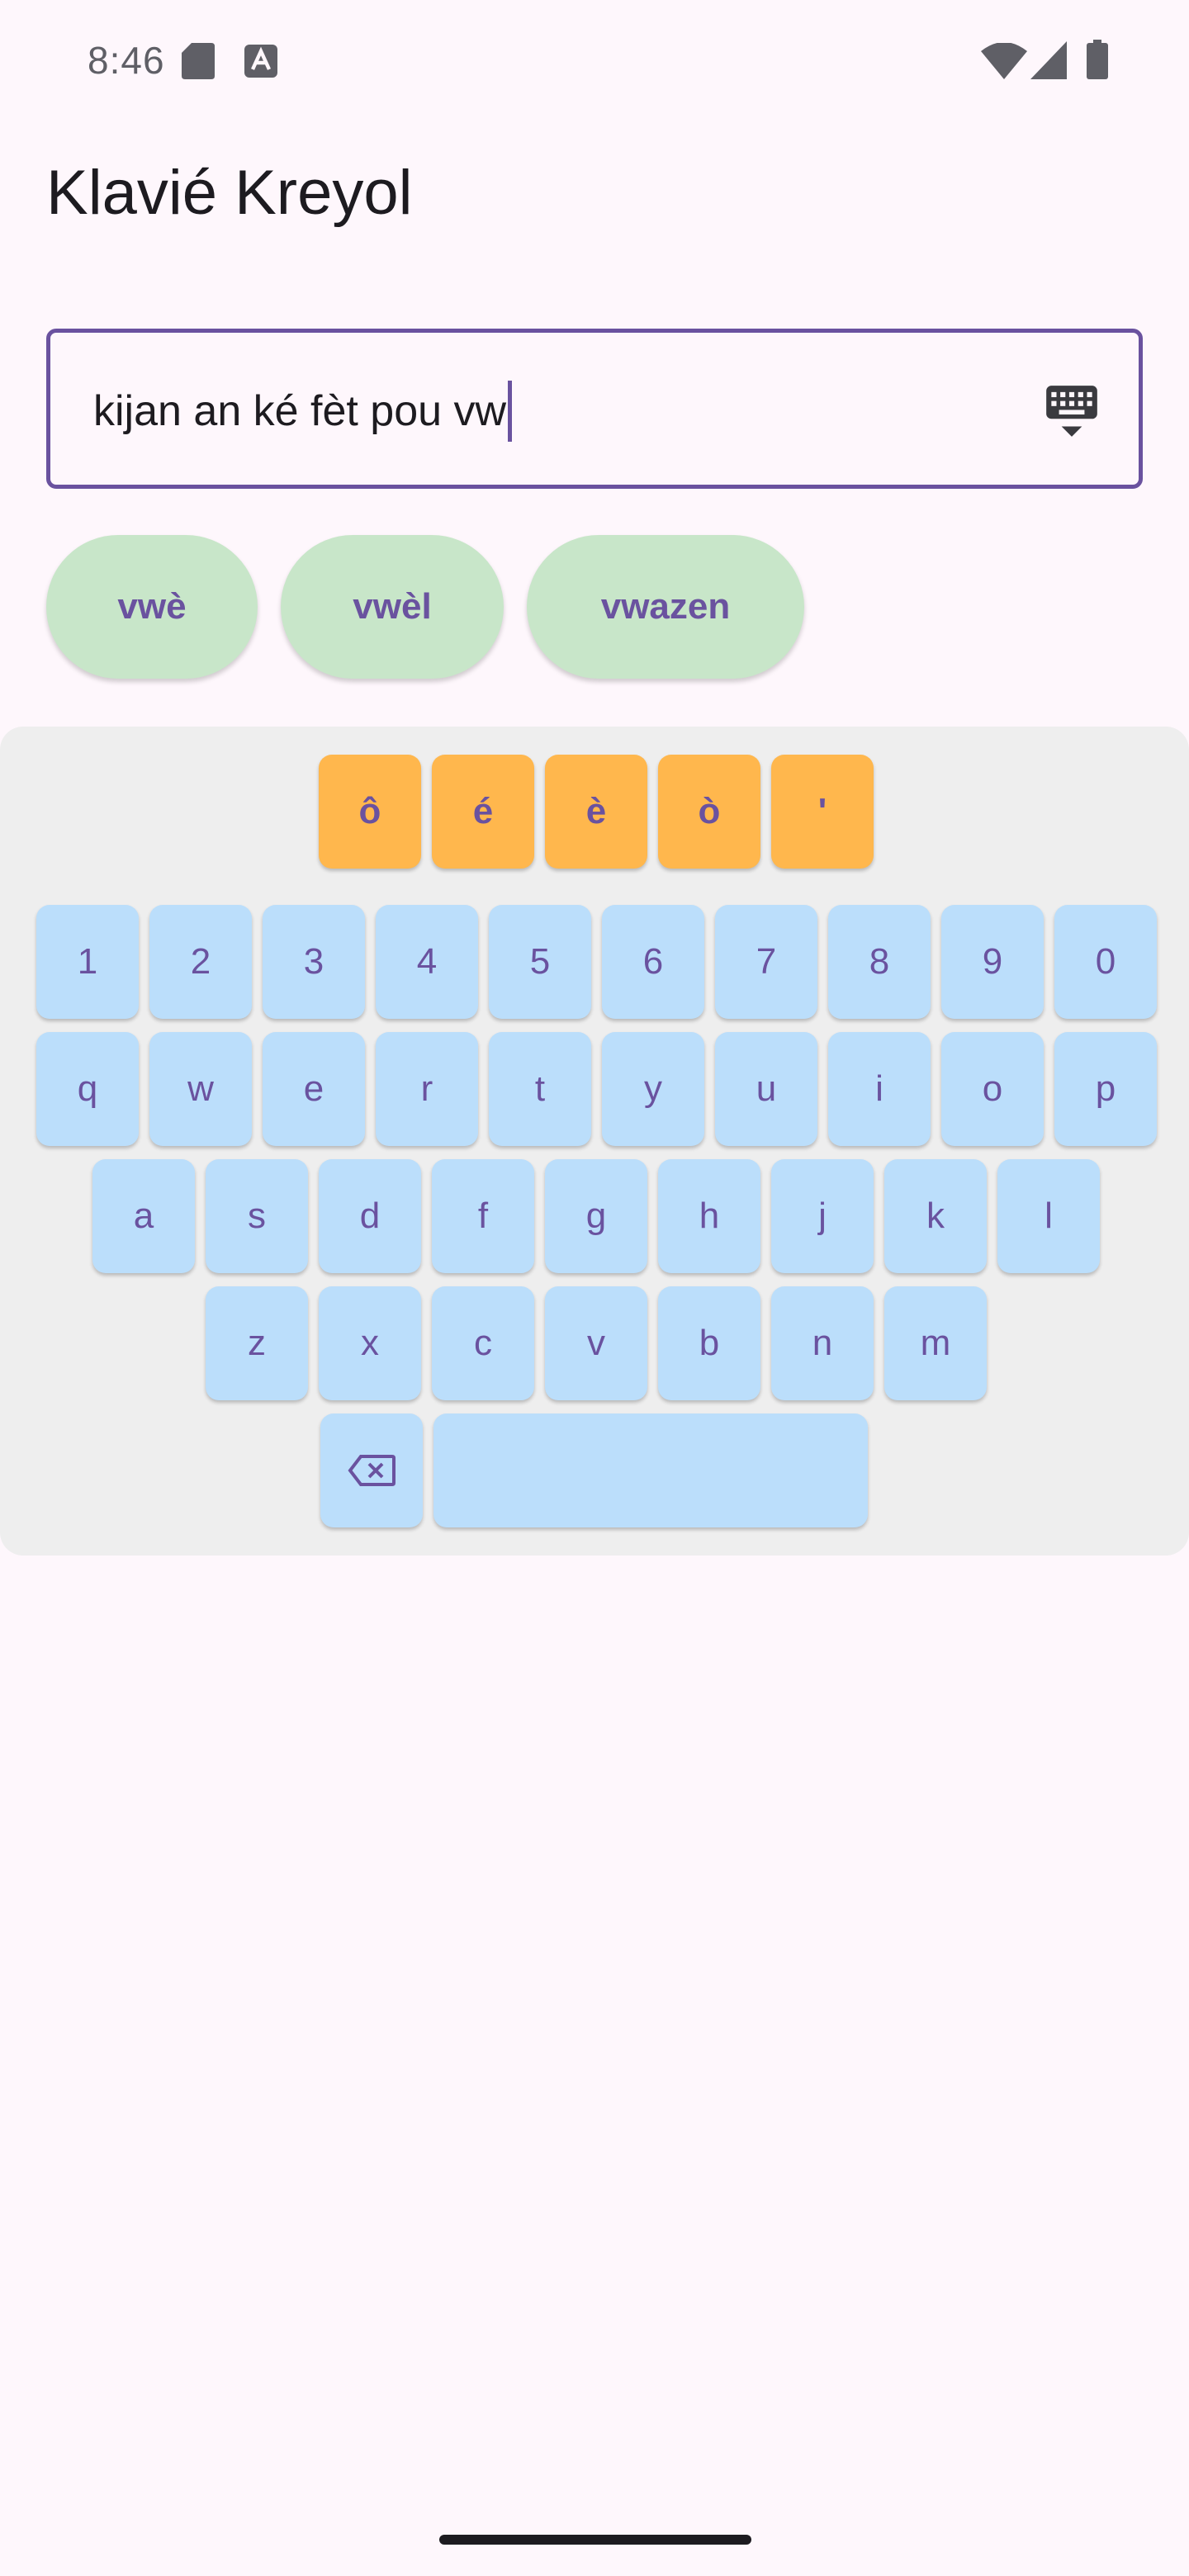 This screenshot has height=2576, width=1189. Describe the element at coordinates (1105, 962) in the screenshot. I see `key-0: 0` at that location.